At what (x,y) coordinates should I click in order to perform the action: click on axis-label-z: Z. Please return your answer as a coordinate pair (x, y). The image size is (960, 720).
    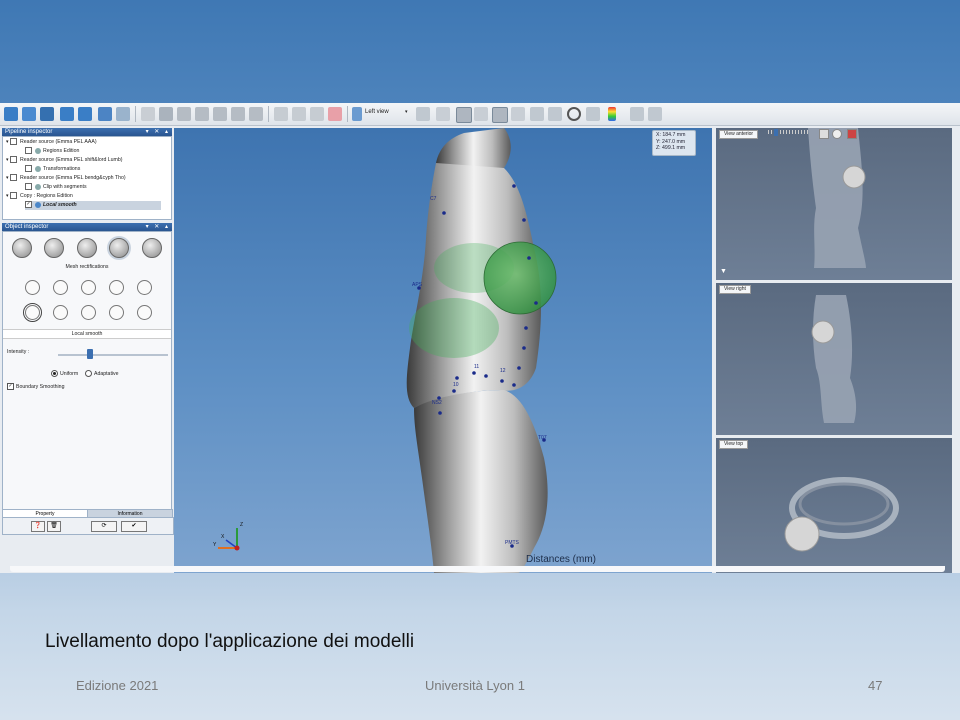
    Looking at the image, I should click on (241, 525).